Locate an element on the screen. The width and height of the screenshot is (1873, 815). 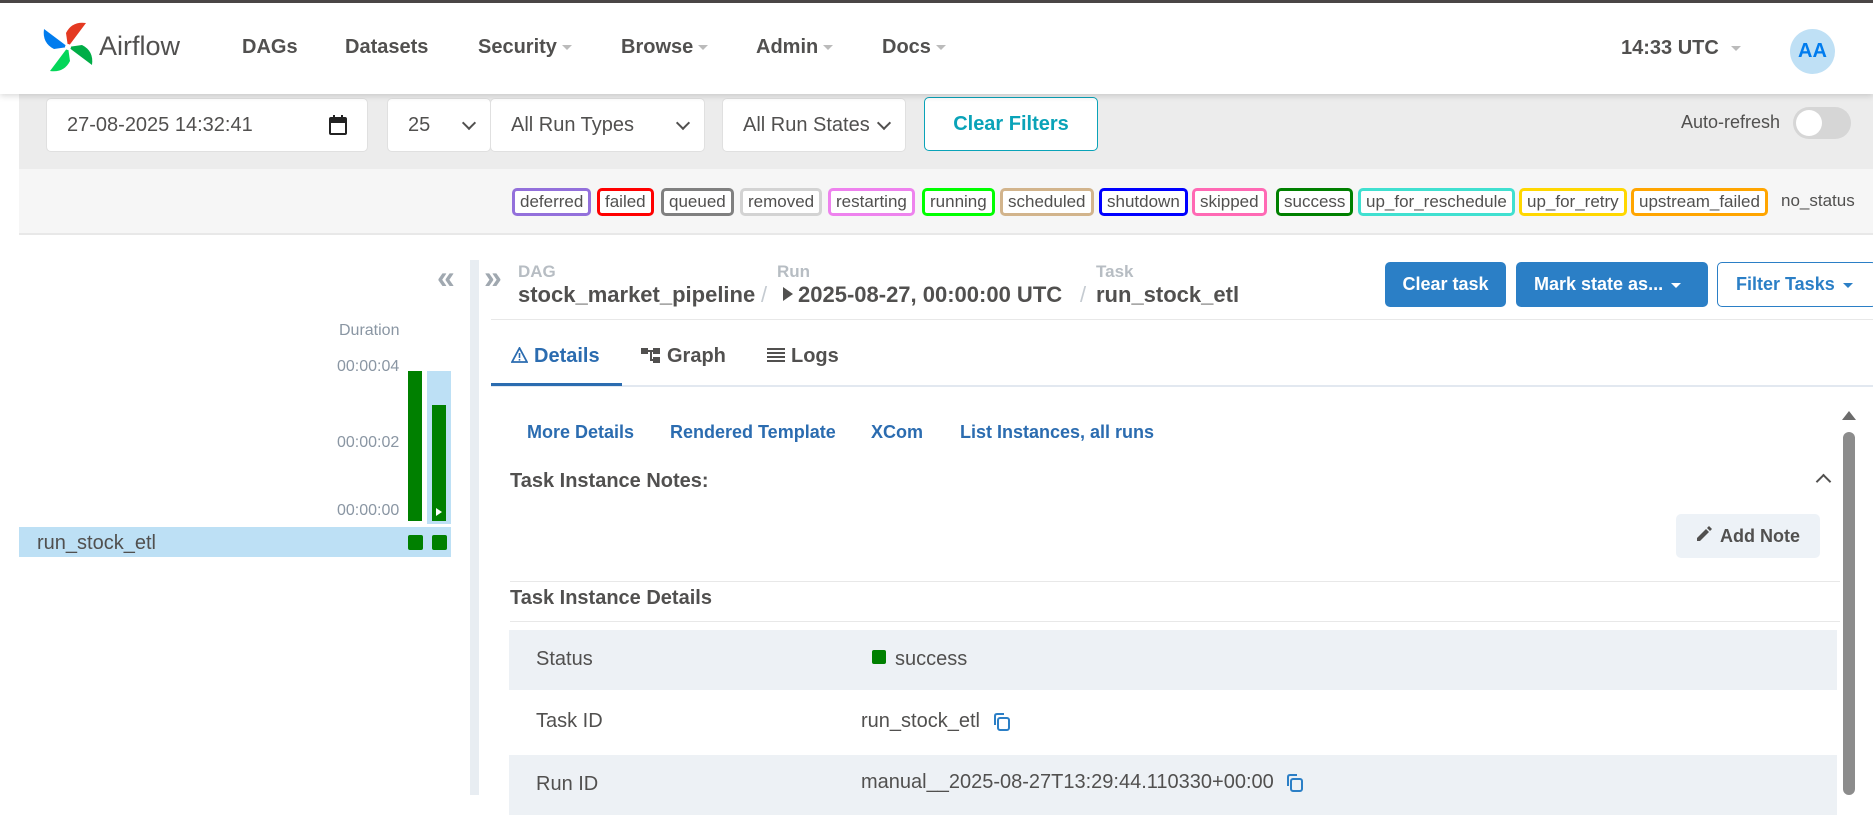
warning-icon is located at coordinates (519, 354).